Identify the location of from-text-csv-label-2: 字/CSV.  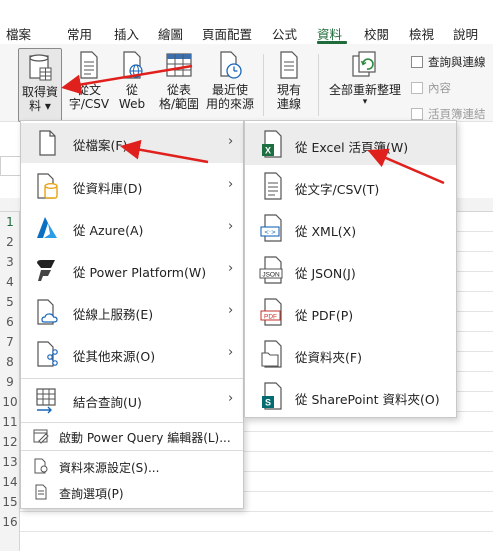
(89, 104).